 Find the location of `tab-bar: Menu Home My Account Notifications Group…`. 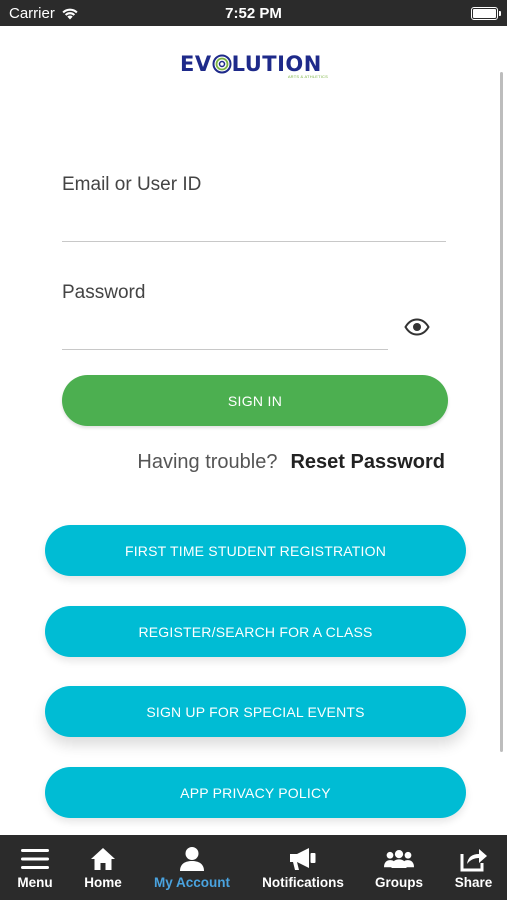

tab-bar: Menu Home My Account Notifications Group… is located at coordinates (253, 867).